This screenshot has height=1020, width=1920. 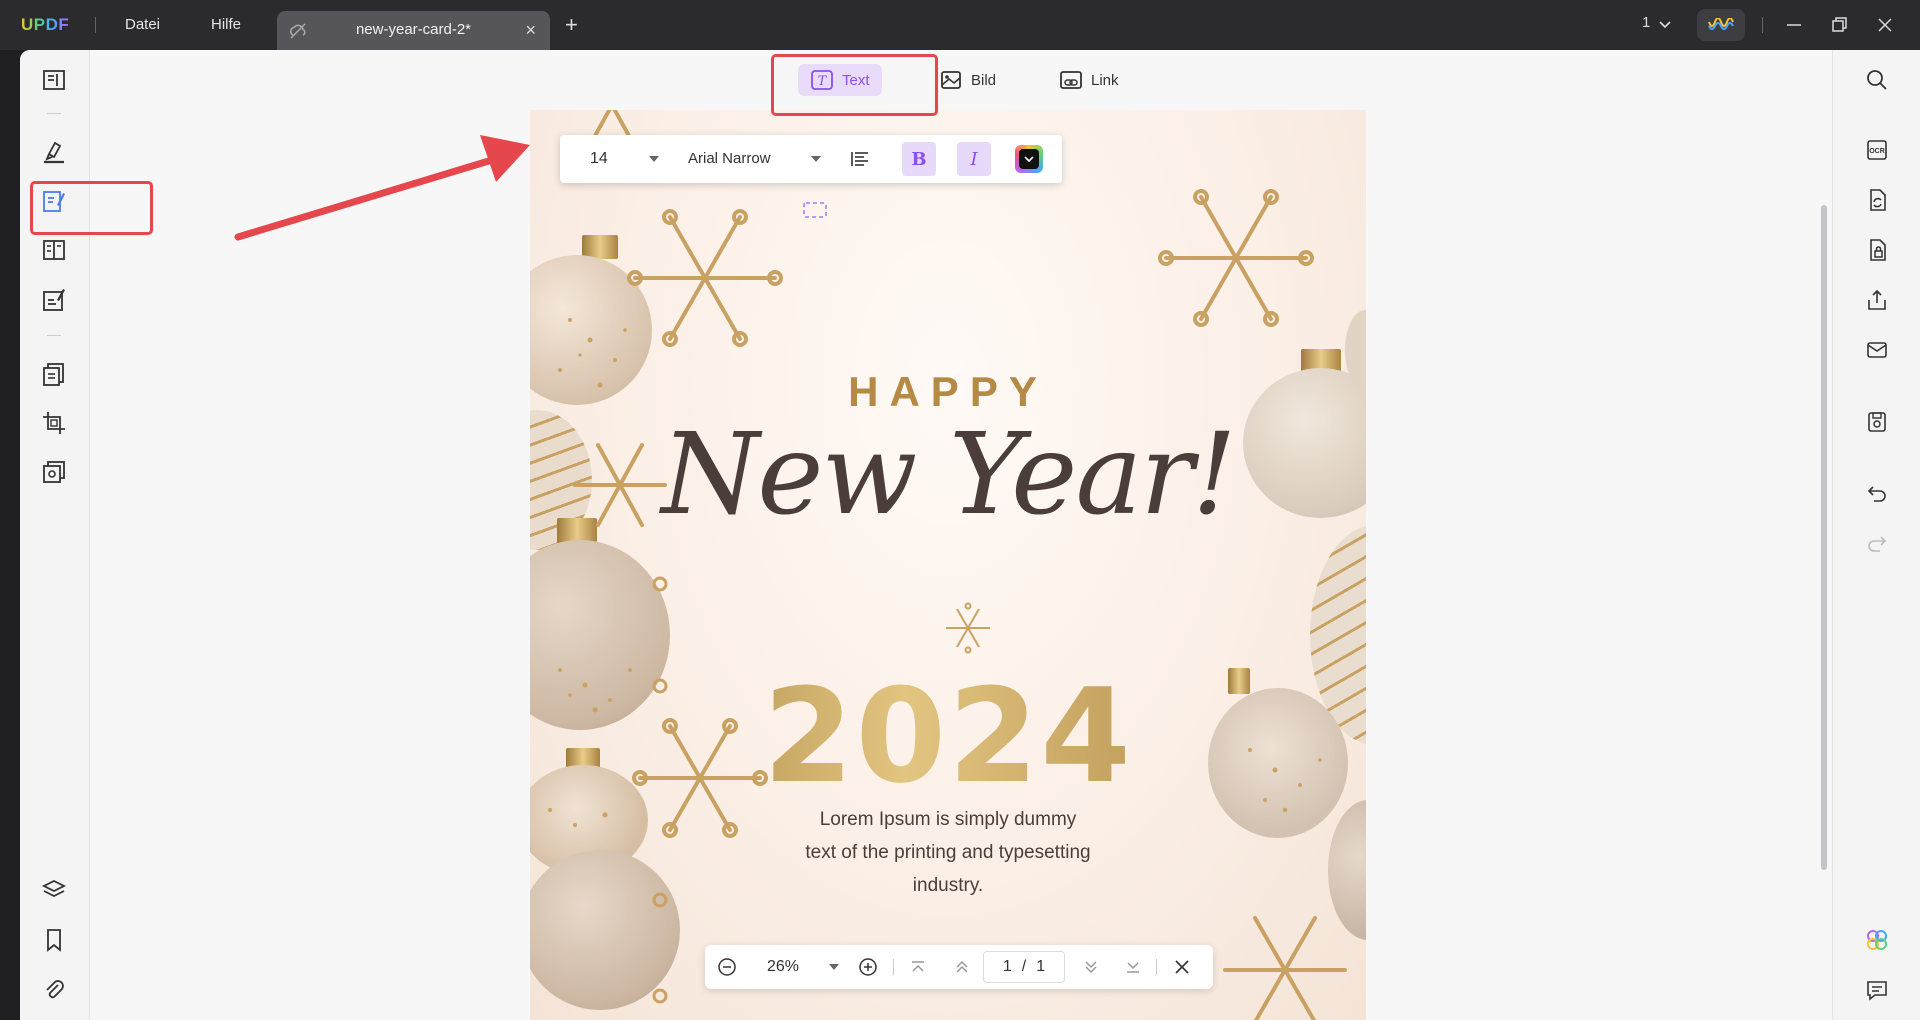 I want to click on window-count: 1, so click(x=1646, y=22).